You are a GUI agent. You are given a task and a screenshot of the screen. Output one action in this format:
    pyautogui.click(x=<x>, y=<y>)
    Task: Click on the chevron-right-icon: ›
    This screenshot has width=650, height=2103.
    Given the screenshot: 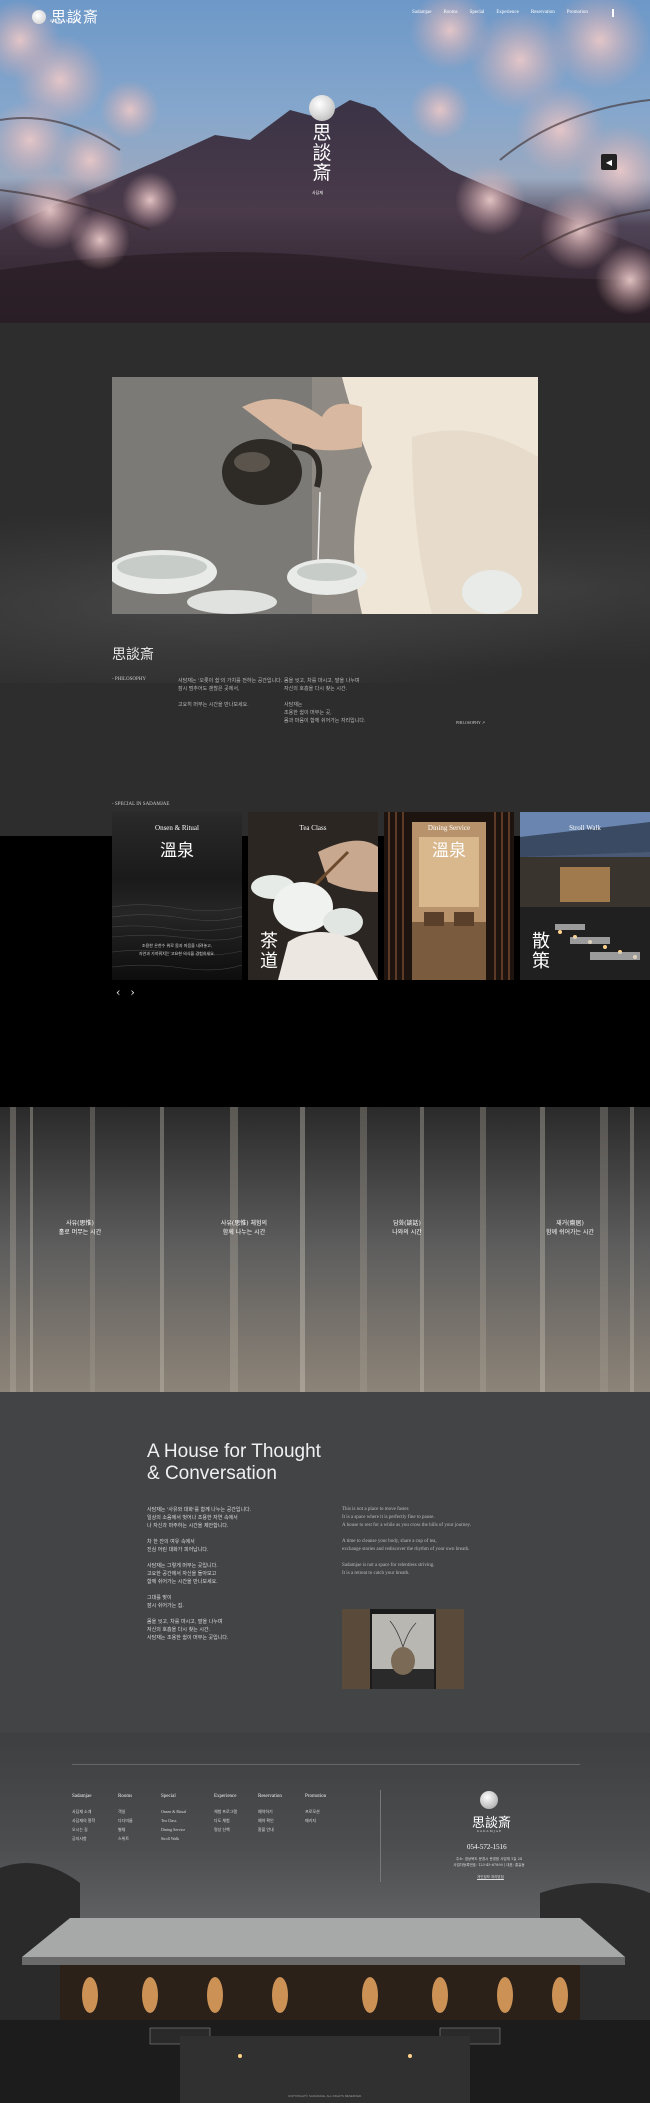 What is the action you would take?
    pyautogui.click(x=132, y=992)
    